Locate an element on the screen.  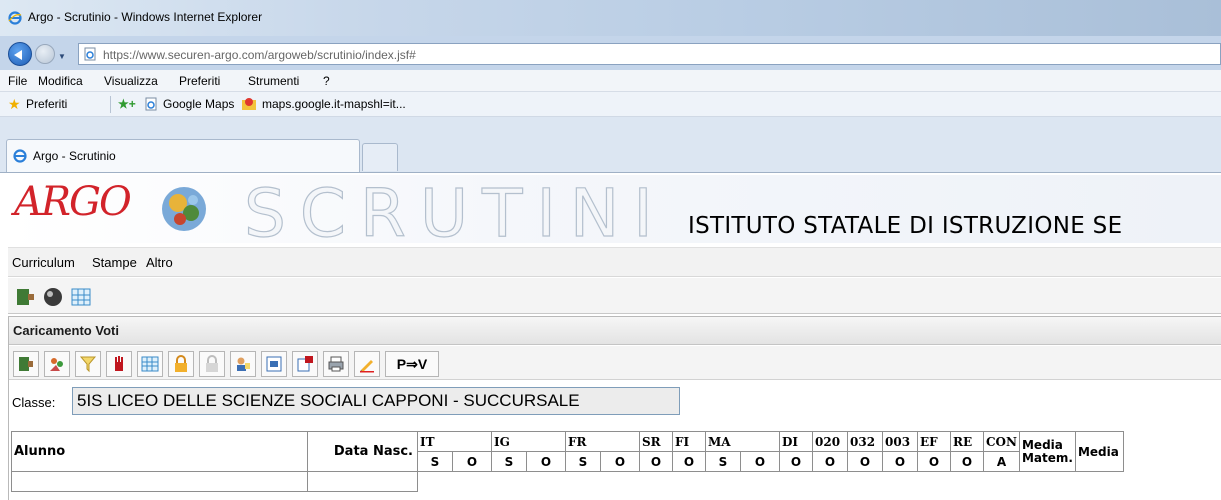
unlock-button is located at coordinates (212, 364).